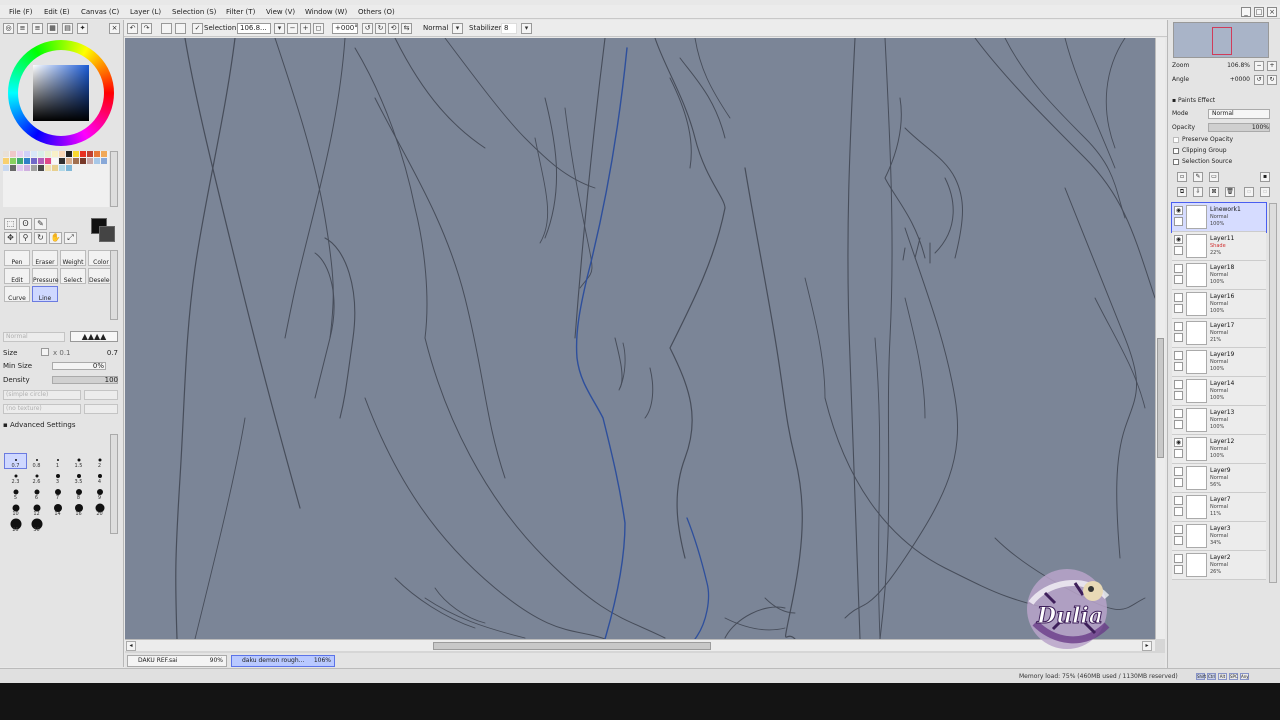 The width and height of the screenshot is (1280, 720). Describe the element at coordinates (1265, 192) in the screenshot. I see `apply-mask-icon: ▫` at that location.